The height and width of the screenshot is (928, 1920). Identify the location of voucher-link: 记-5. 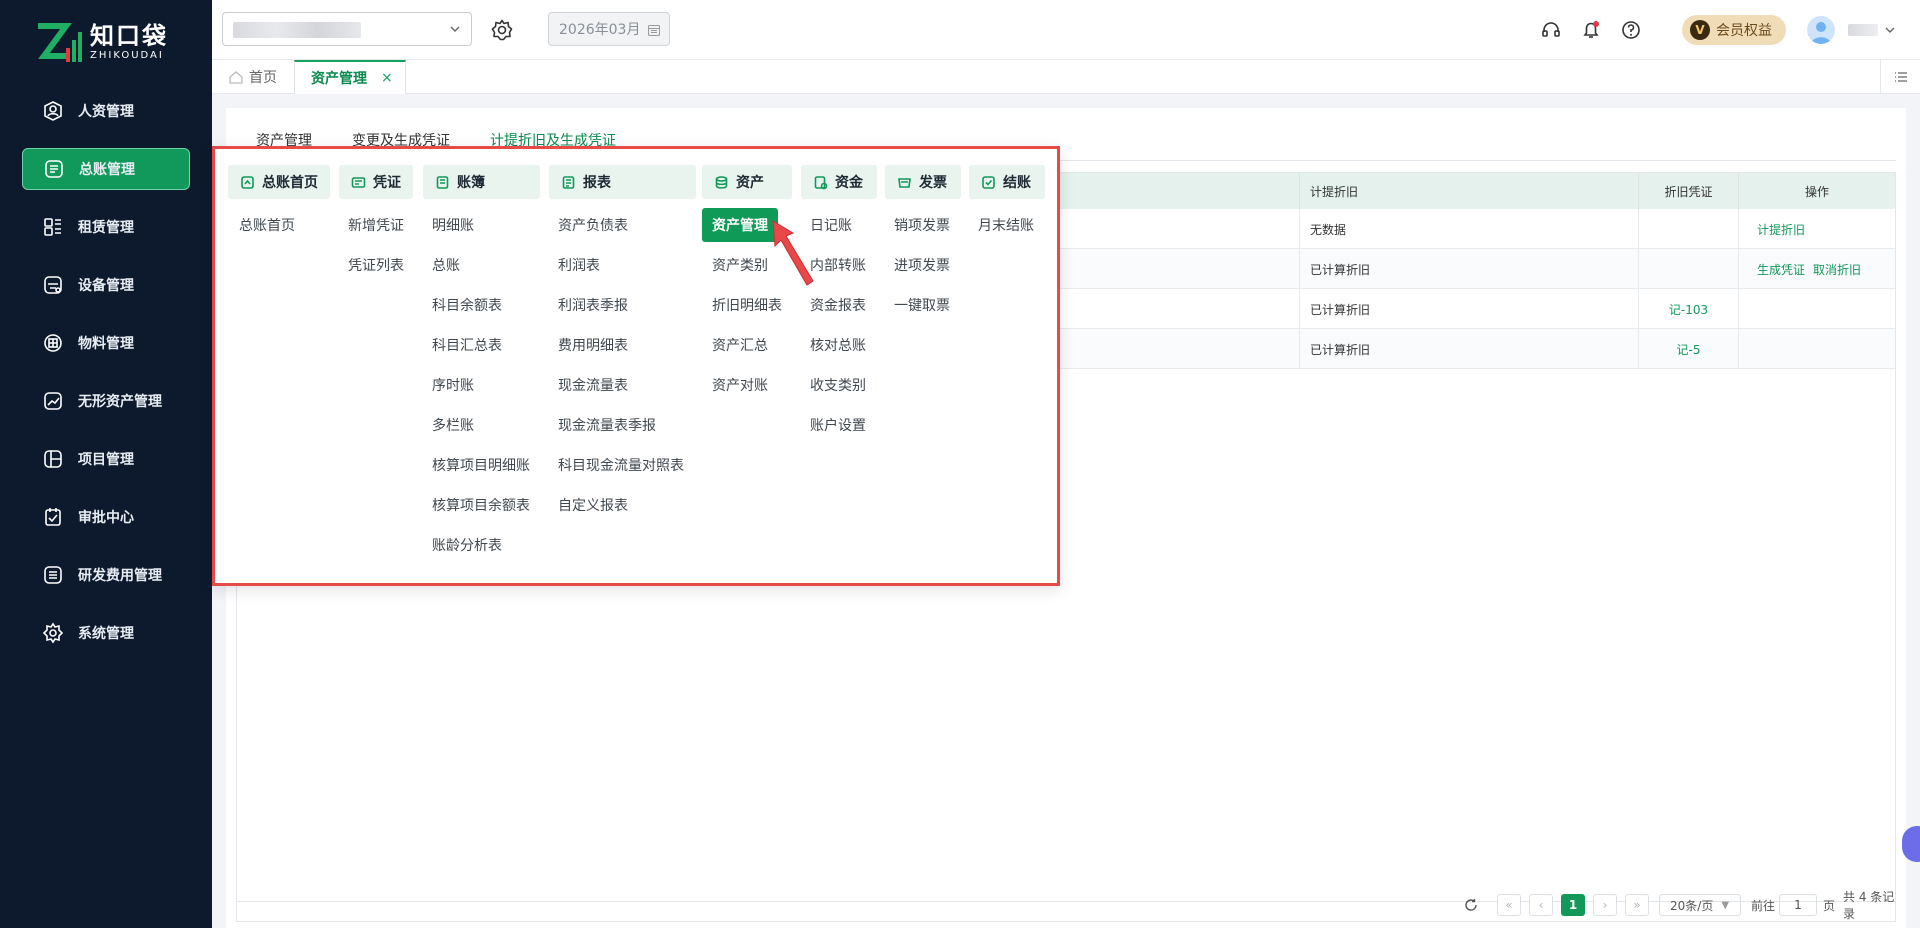
(1689, 349).